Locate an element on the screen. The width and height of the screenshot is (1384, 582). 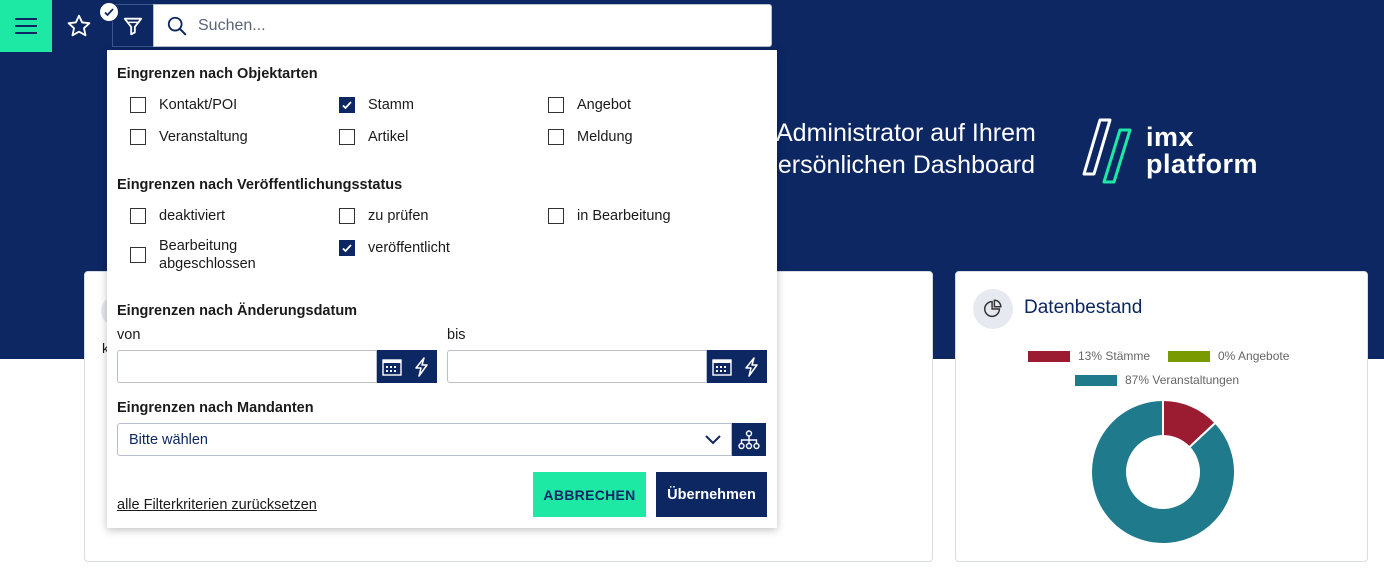
checkbox-label: Kontakt/POI is located at coordinates (198, 105).